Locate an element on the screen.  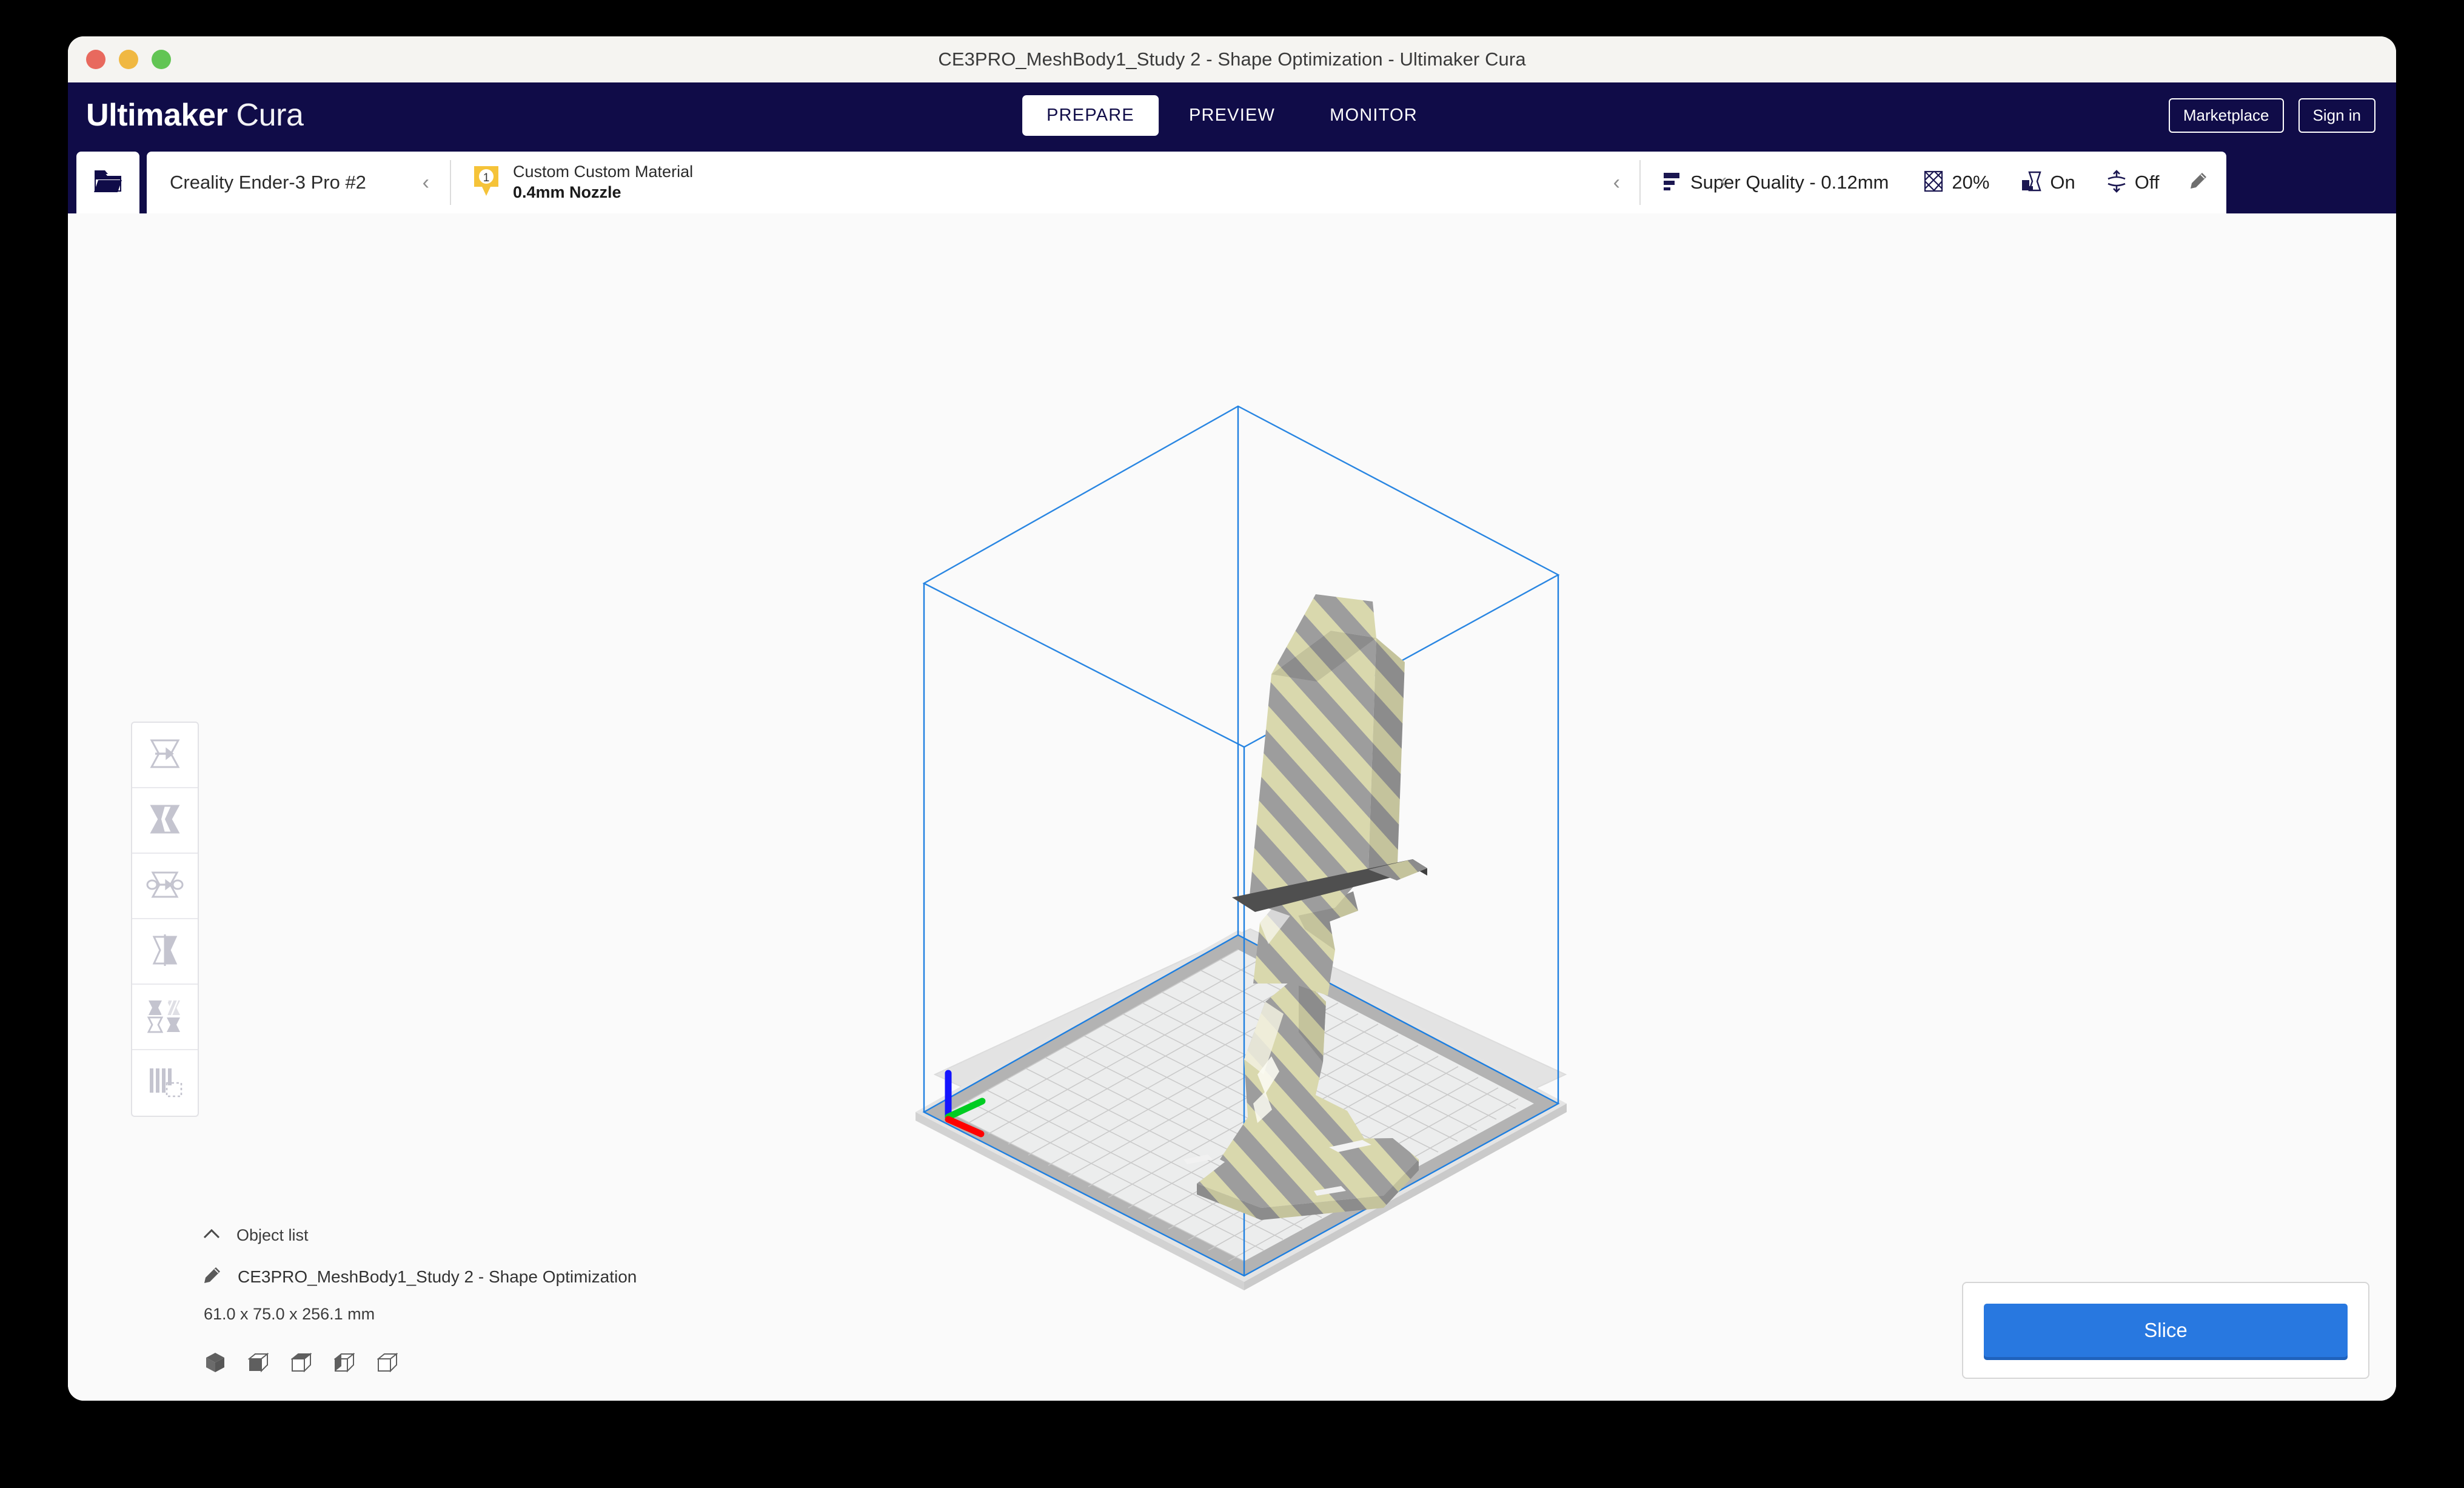
layer-height-icon is located at coordinates (1672, 183).